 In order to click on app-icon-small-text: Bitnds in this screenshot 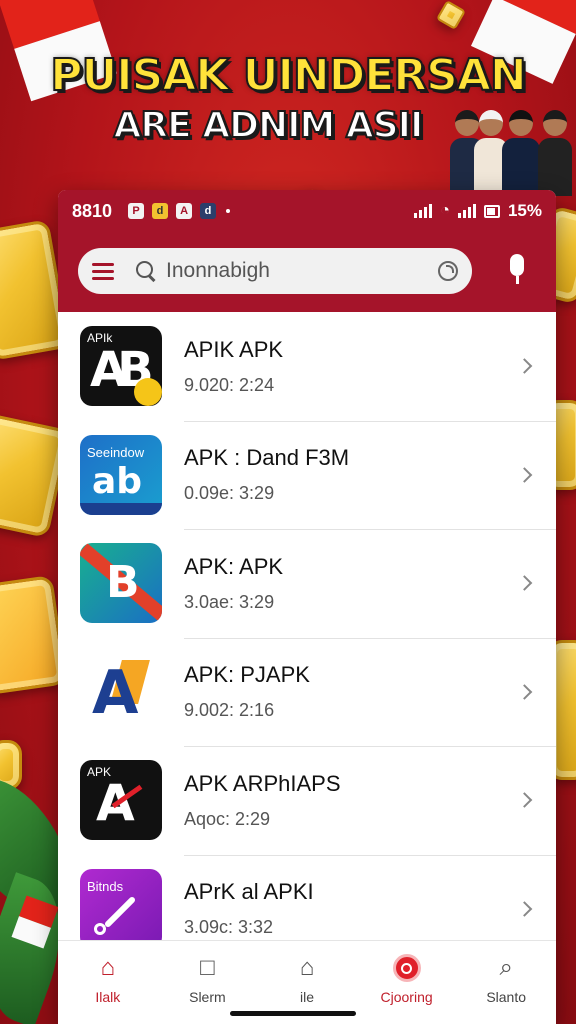, I will do `click(105, 886)`.